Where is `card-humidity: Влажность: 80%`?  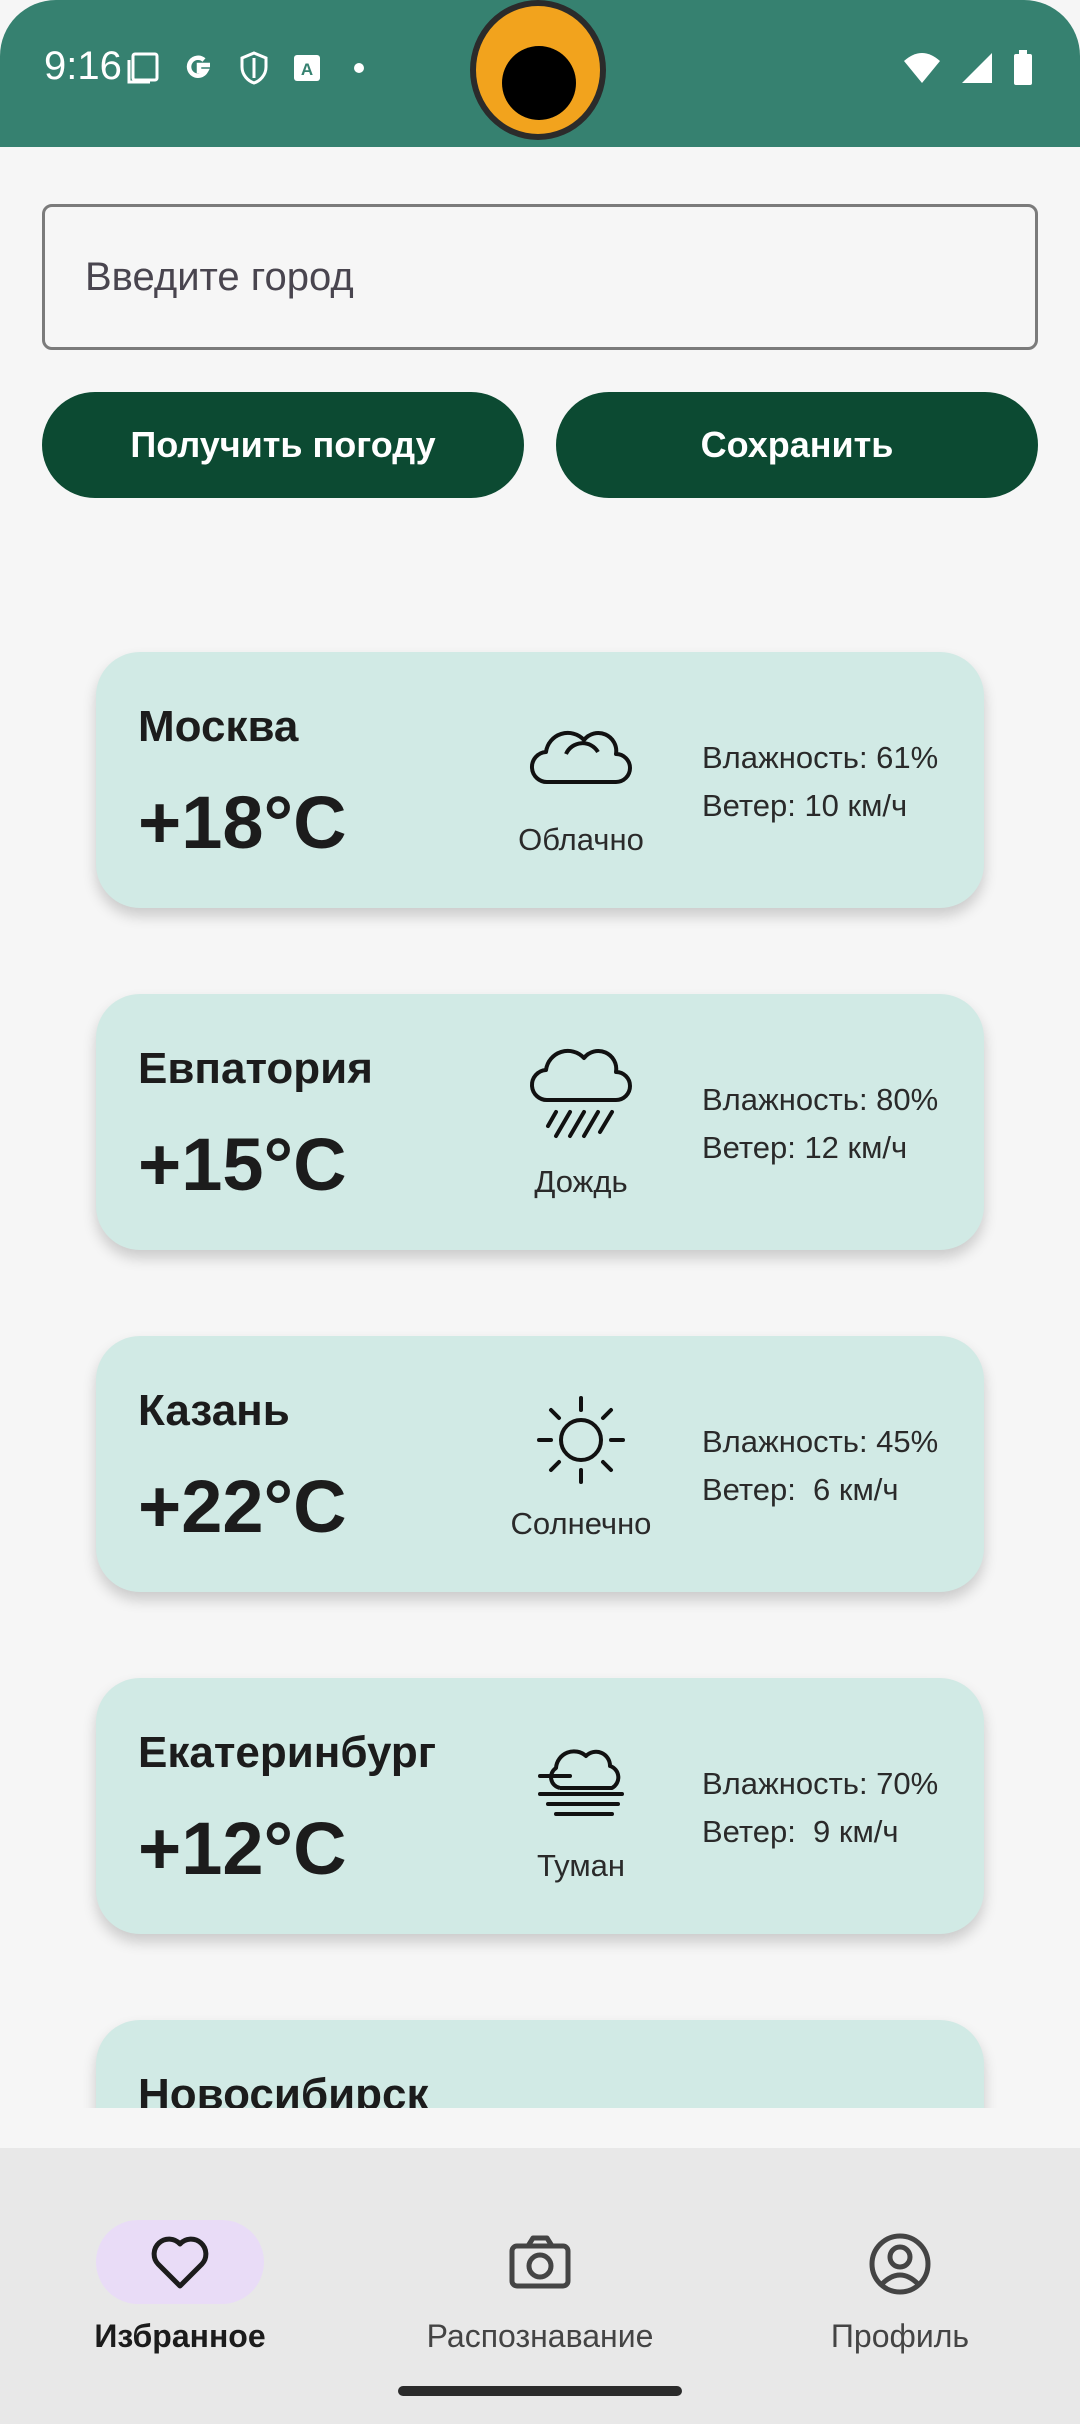
card-humidity: Влажность: 80% is located at coordinates (820, 1099).